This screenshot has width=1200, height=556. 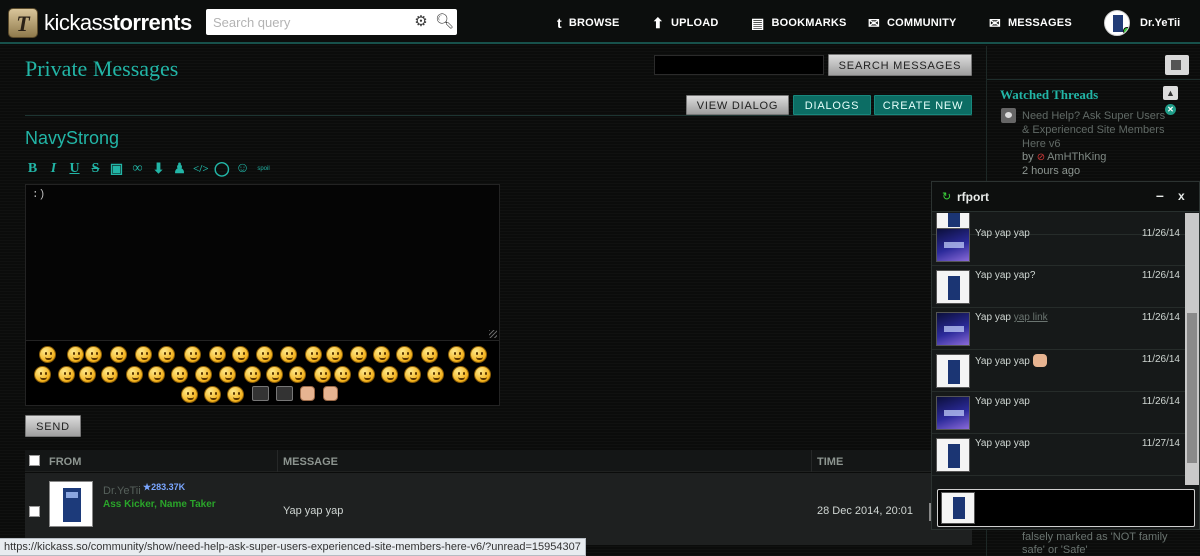 I want to click on chat-input, so click(x=1066, y=508).